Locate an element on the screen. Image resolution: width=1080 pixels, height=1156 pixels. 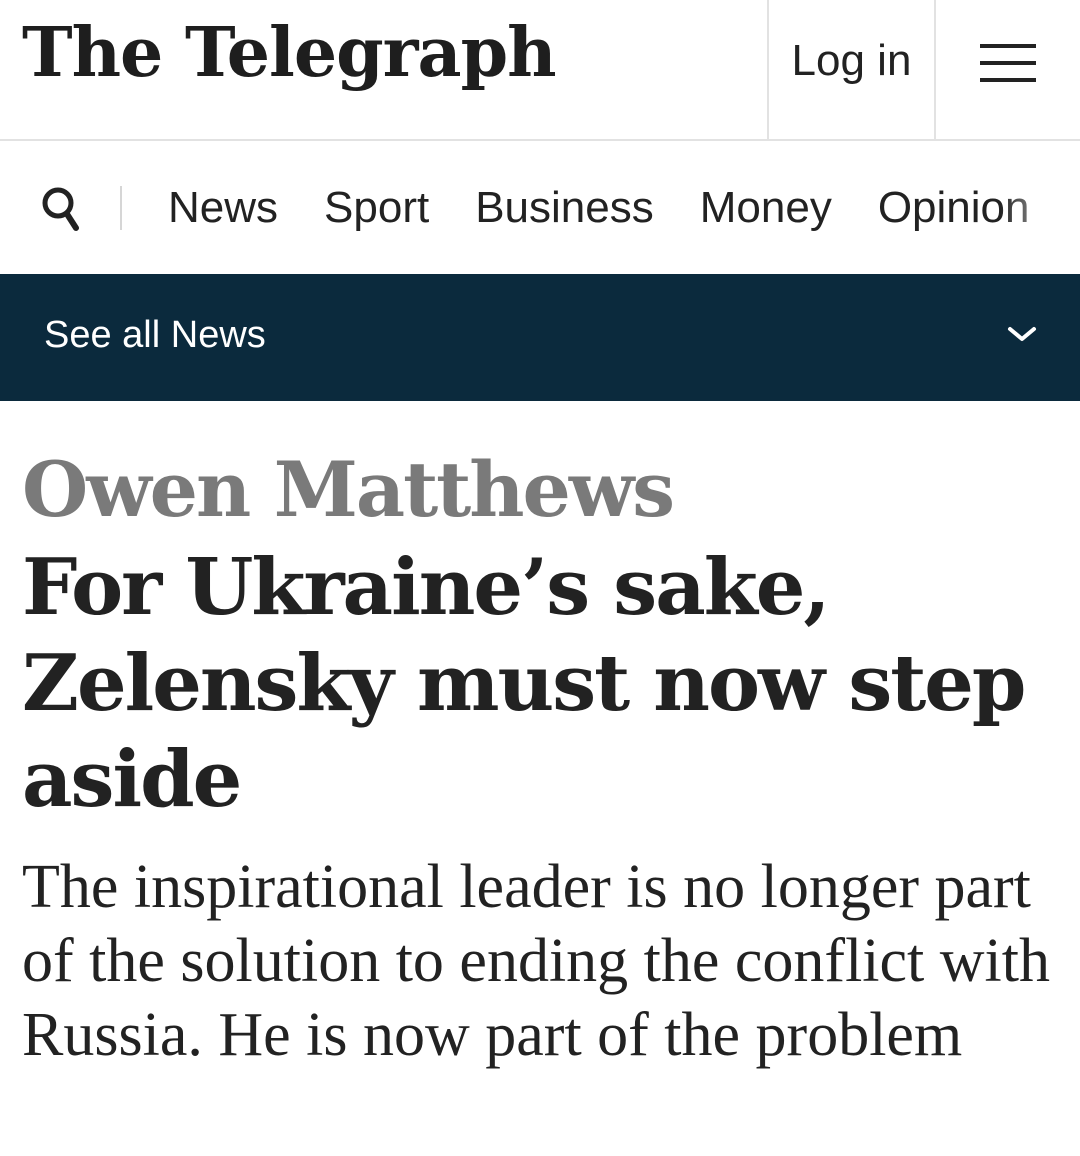
nav-item-sport: Sport is located at coordinates (376, 208).